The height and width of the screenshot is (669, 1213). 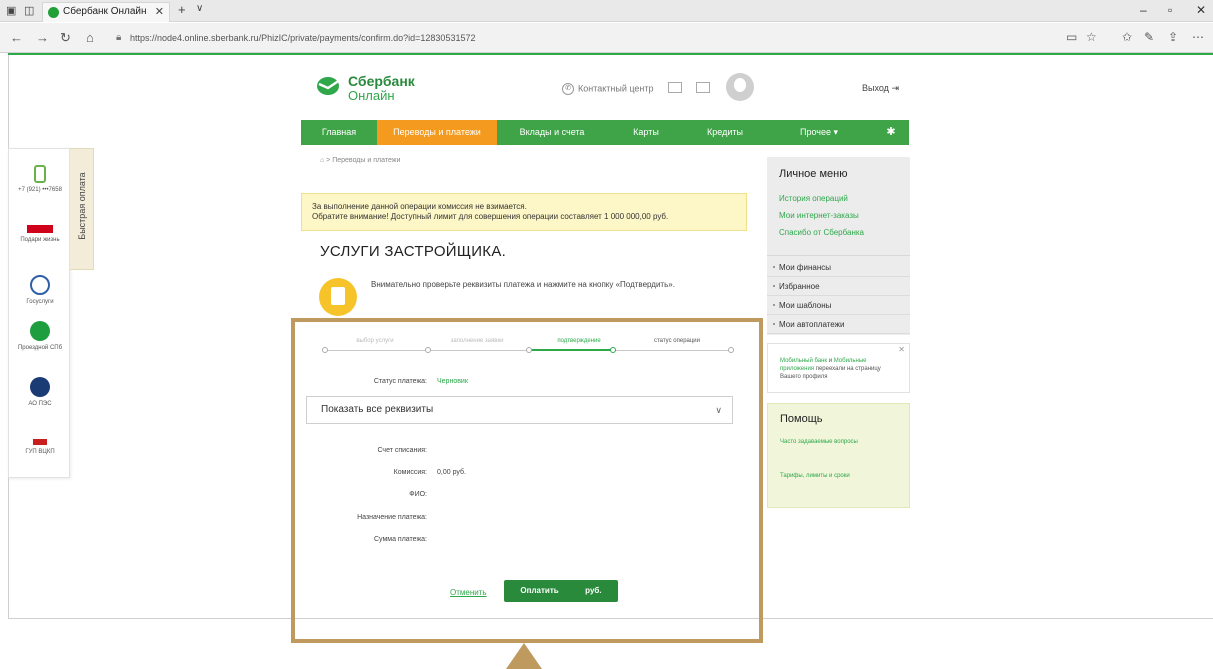 What do you see at coordinates (338, 297) in the screenshot?
I see `document-icon` at bounding box center [338, 297].